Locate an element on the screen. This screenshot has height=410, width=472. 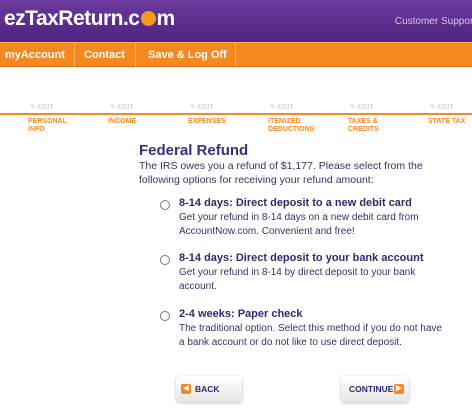
back-button: ◀ BACK is located at coordinates (209, 389).